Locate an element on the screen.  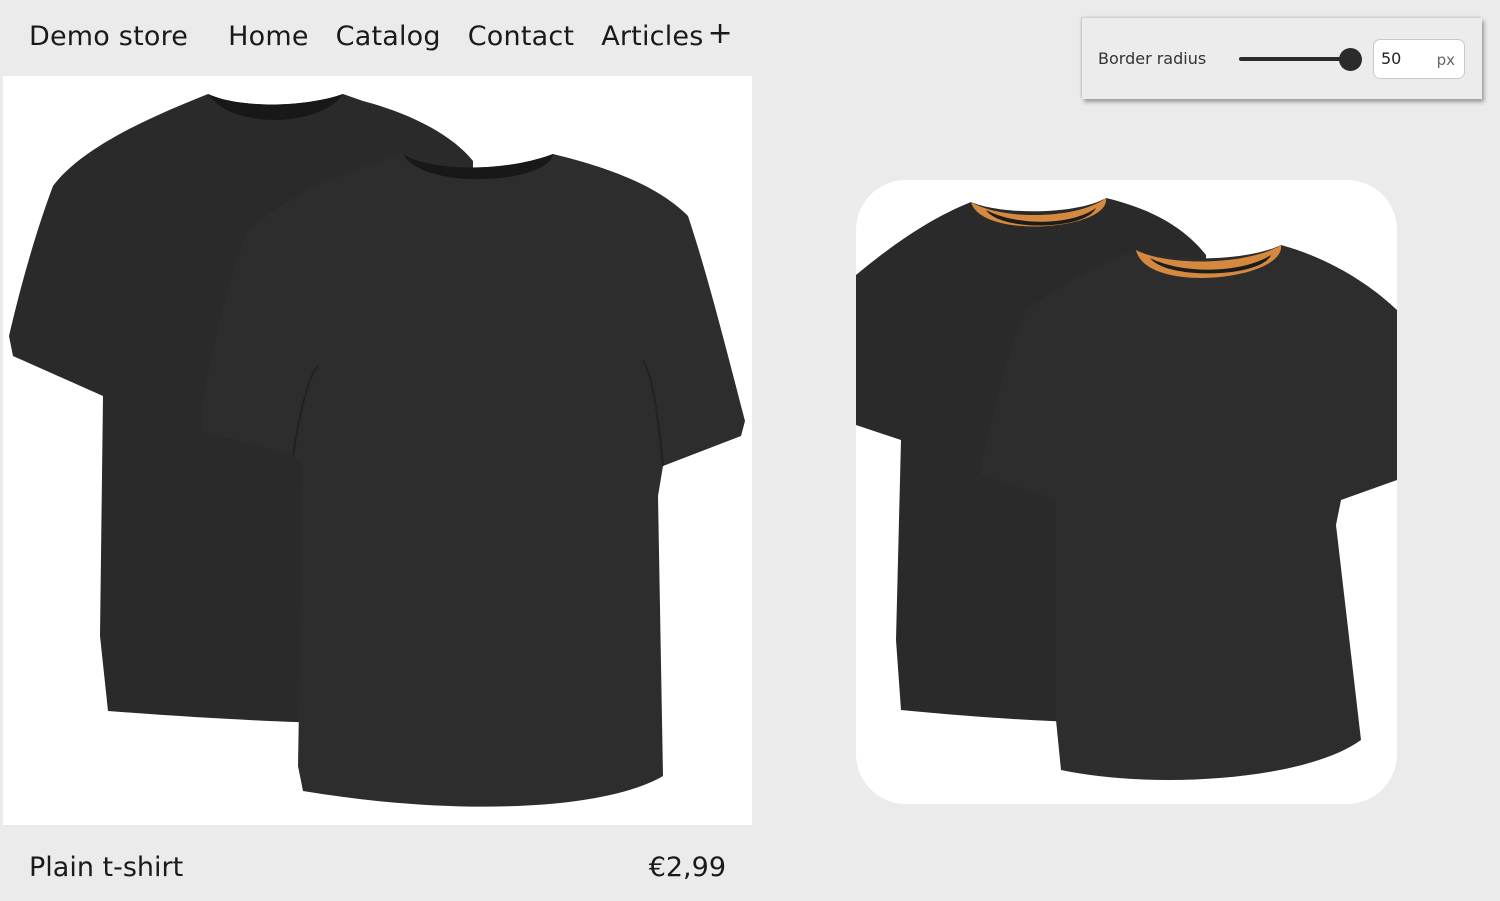
nav-link-articles: Articles + is located at coordinates (667, 35).